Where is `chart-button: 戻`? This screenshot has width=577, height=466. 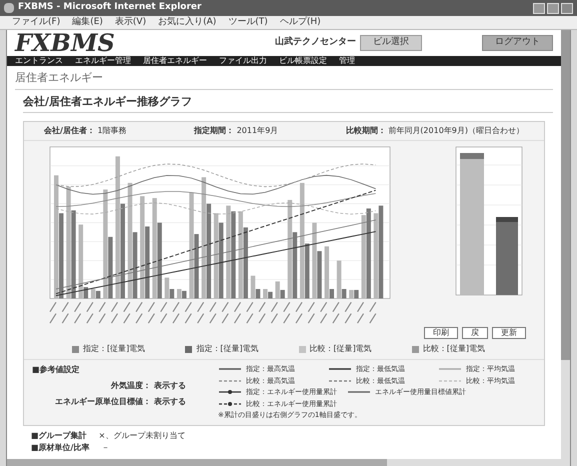
chart-button: 戻 is located at coordinates (475, 333).